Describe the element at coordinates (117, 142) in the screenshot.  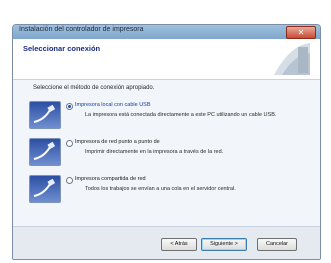
I see `option-title: Impresora de red punto a punto de` at that location.